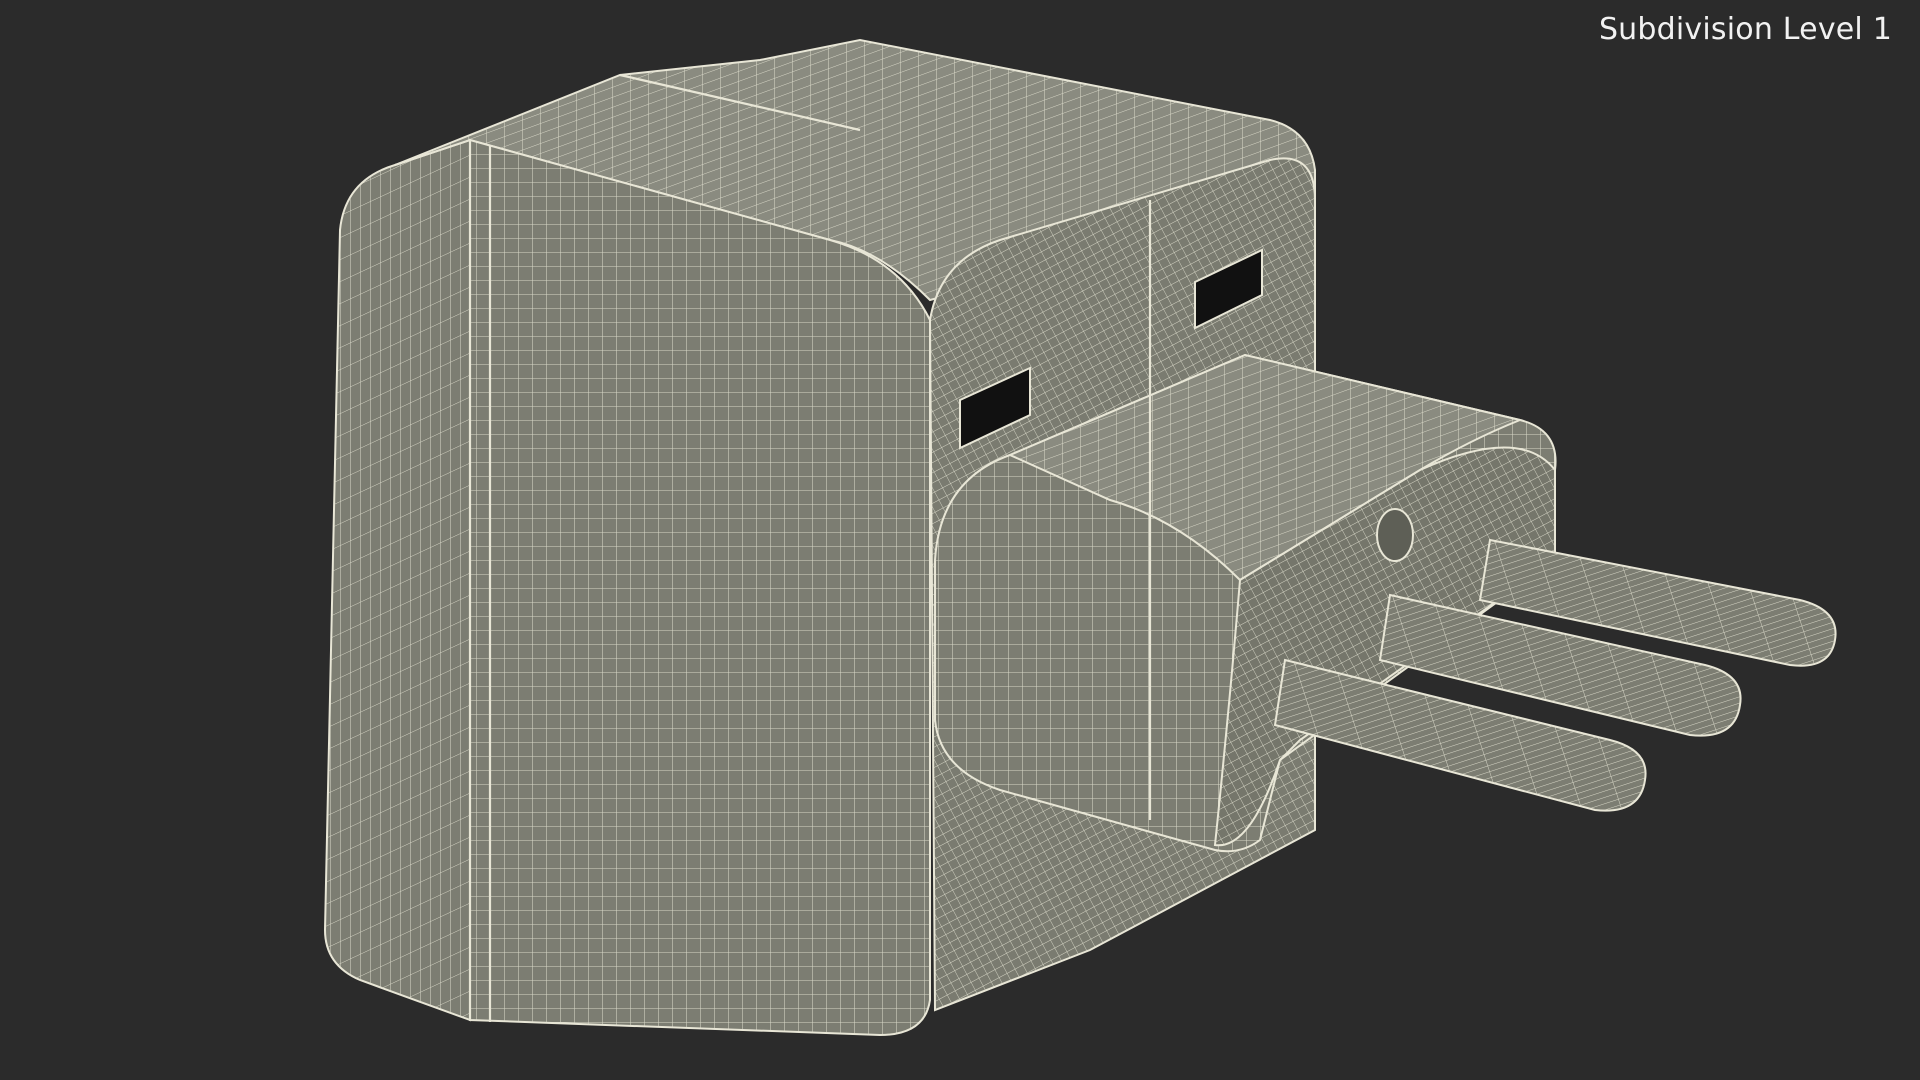  I want to click on body-left-face, so click(397, 580).